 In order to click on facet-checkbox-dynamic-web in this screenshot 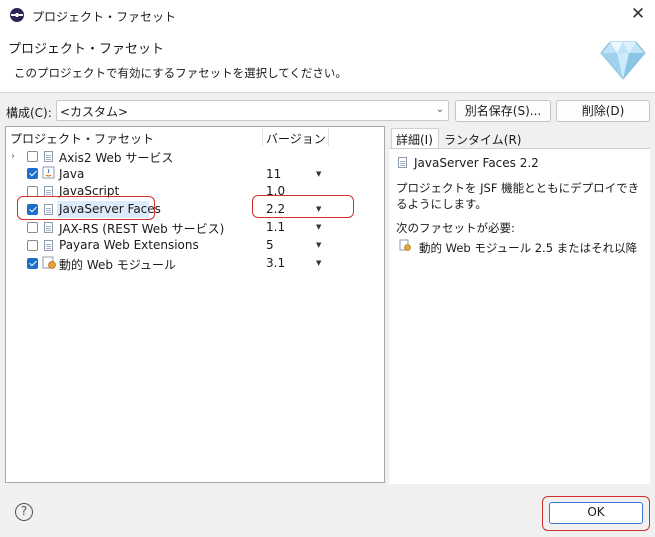, I will do `click(32, 263)`.